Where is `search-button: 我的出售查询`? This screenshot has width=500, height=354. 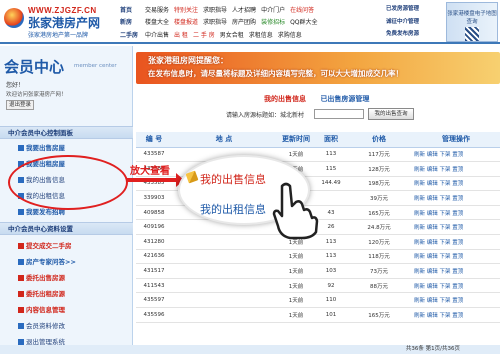 search-button: 我的出售查询 is located at coordinates (391, 114).